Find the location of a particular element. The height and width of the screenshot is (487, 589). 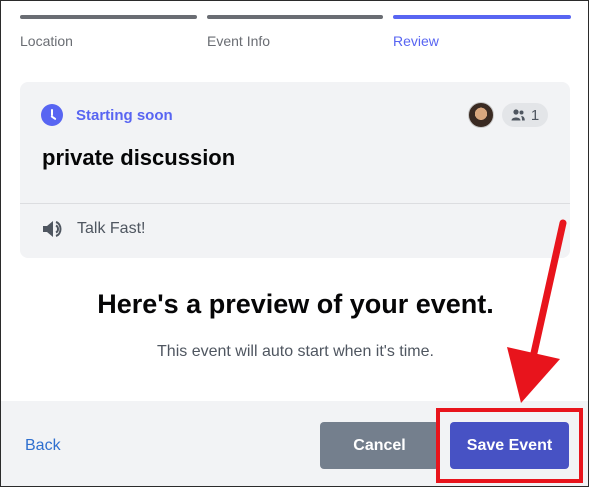

interested-count-badge: 1 is located at coordinates (525, 115).